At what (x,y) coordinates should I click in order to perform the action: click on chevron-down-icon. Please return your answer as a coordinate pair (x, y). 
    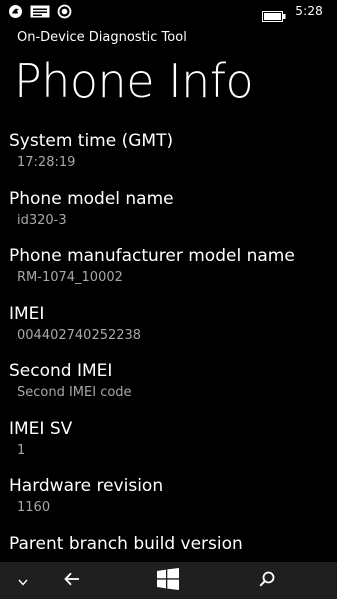
    Looking at the image, I should click on (23, 580).